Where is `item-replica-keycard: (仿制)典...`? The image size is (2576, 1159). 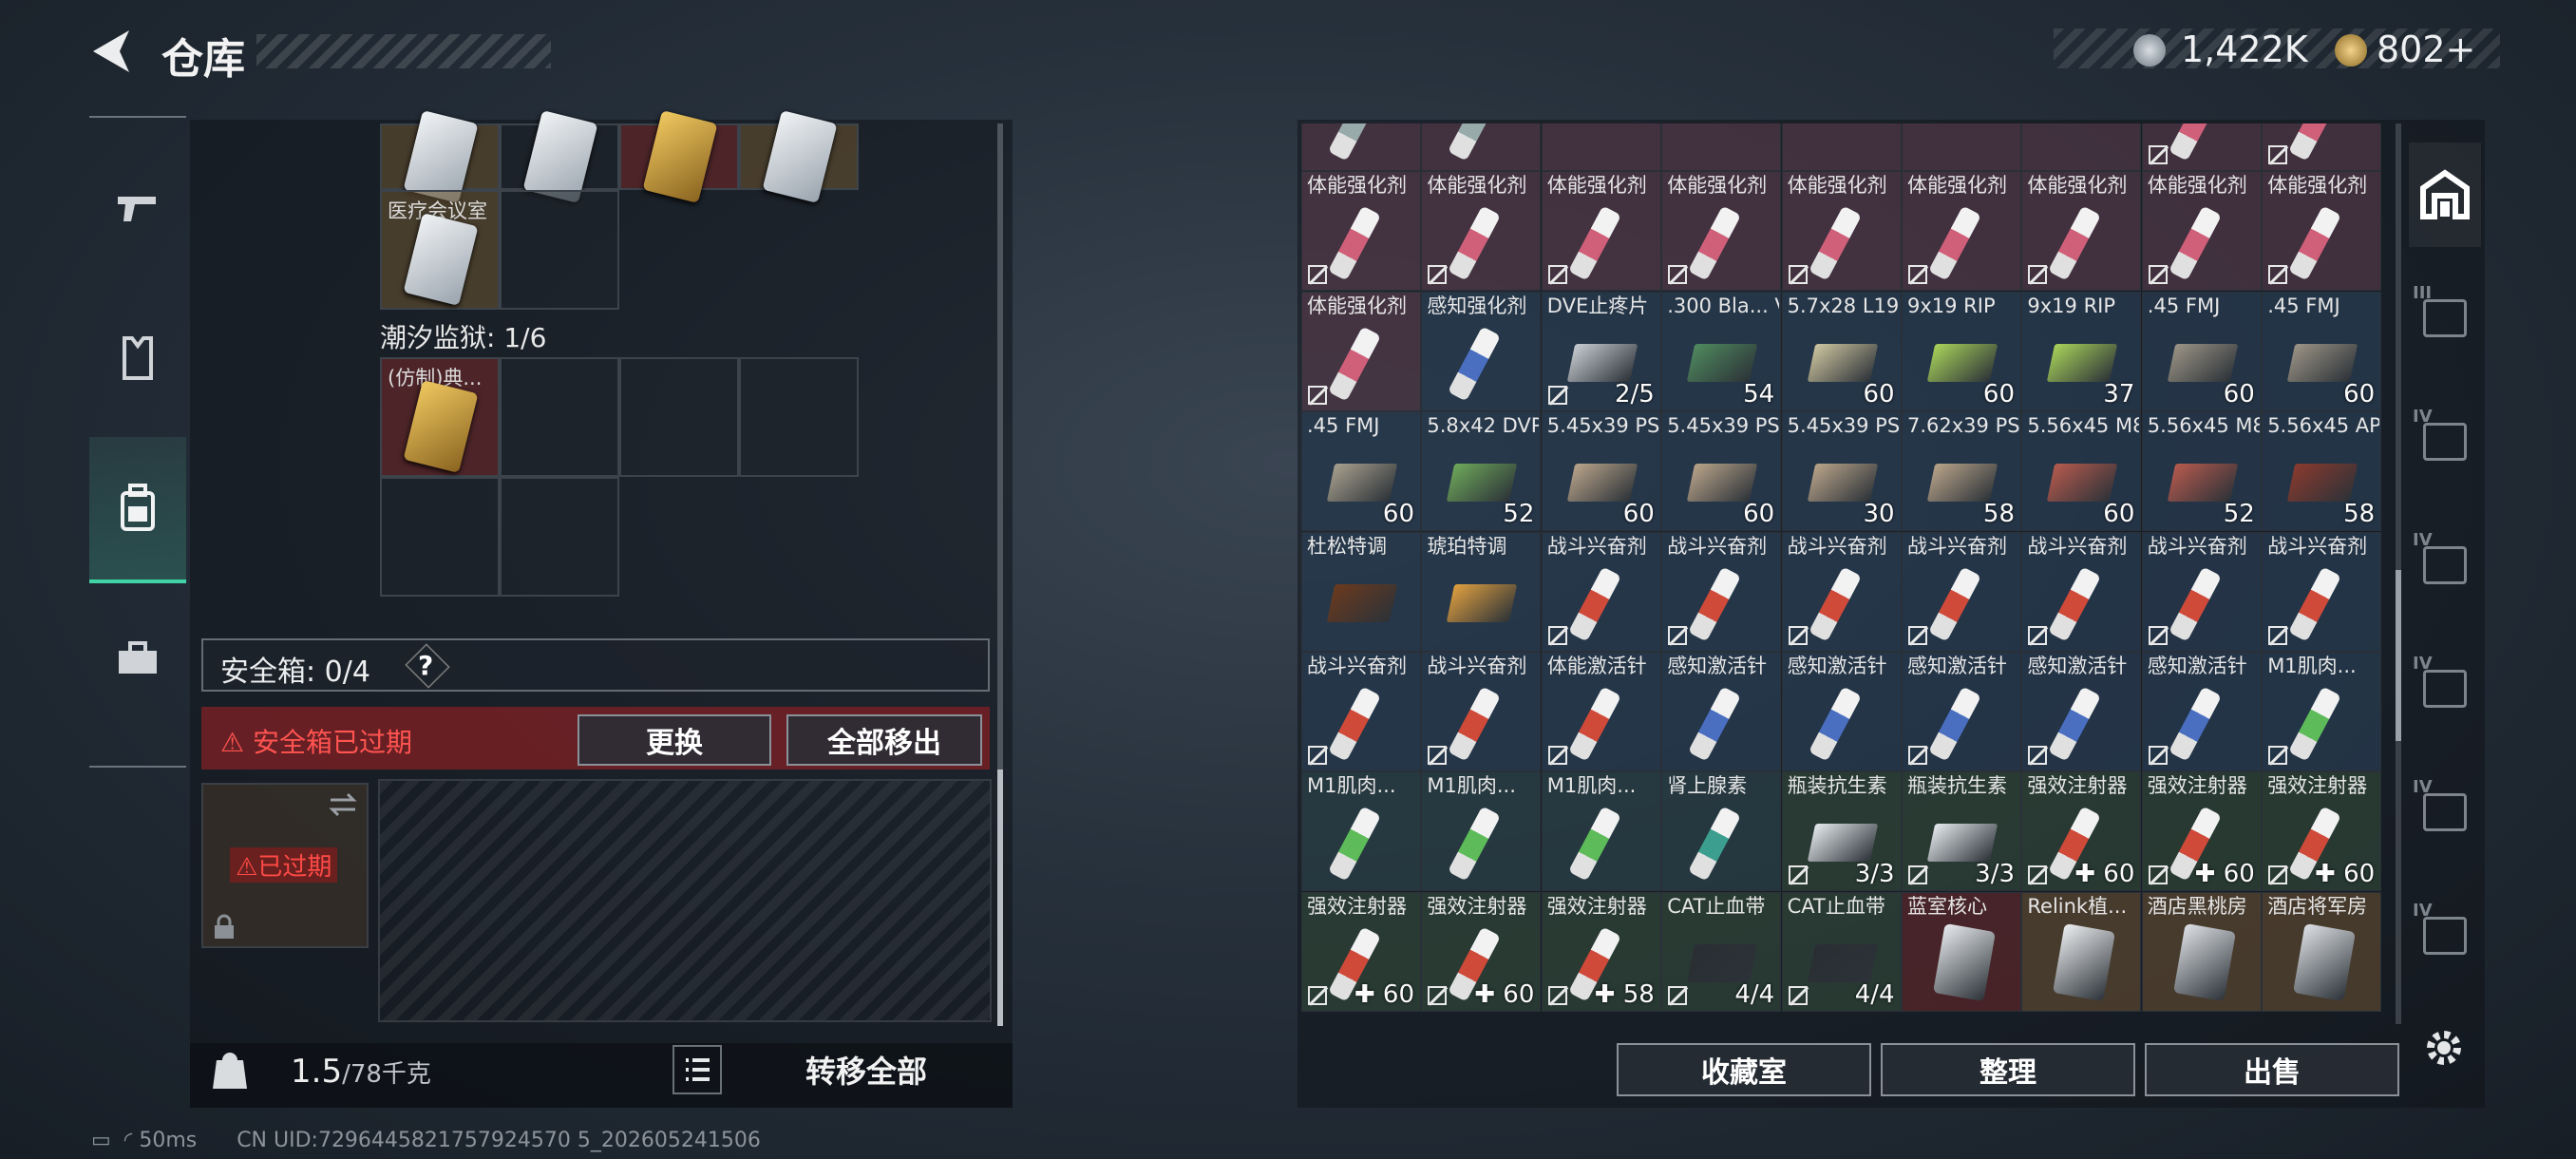
item-replica-keycard: (仿制)典... is located at coordinates (440, 417).